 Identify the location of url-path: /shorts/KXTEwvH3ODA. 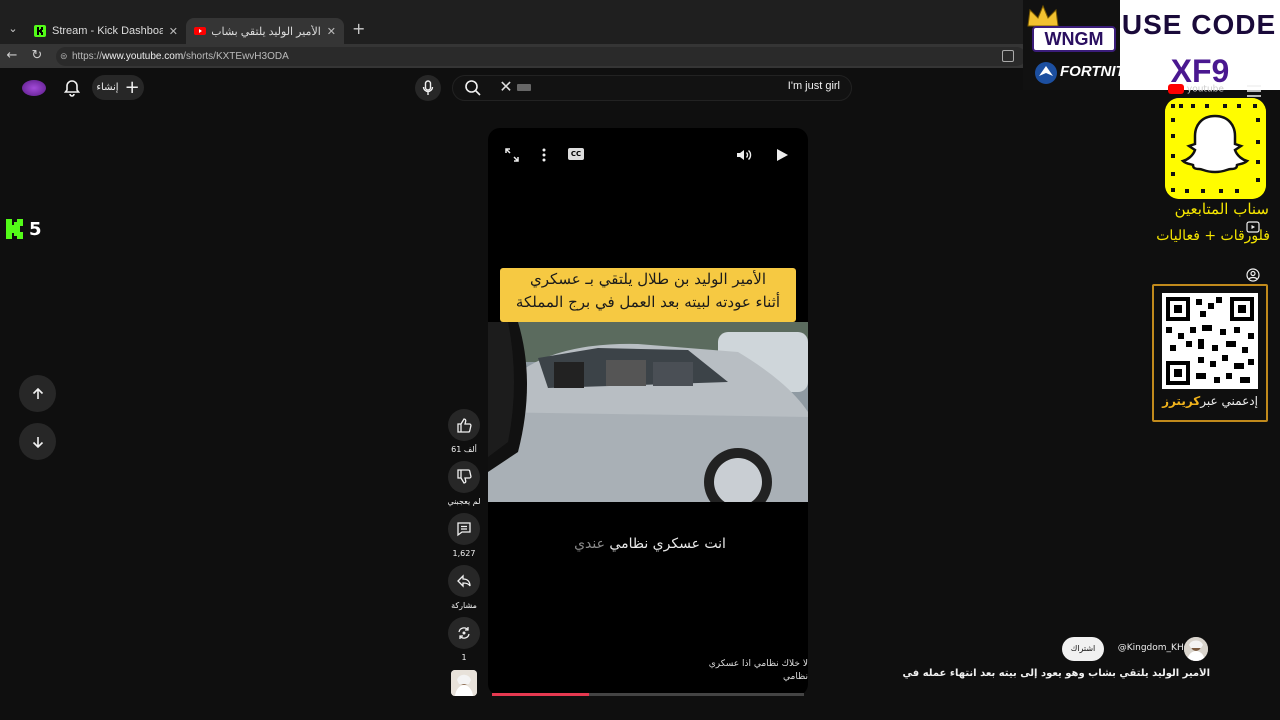
(236, 56).